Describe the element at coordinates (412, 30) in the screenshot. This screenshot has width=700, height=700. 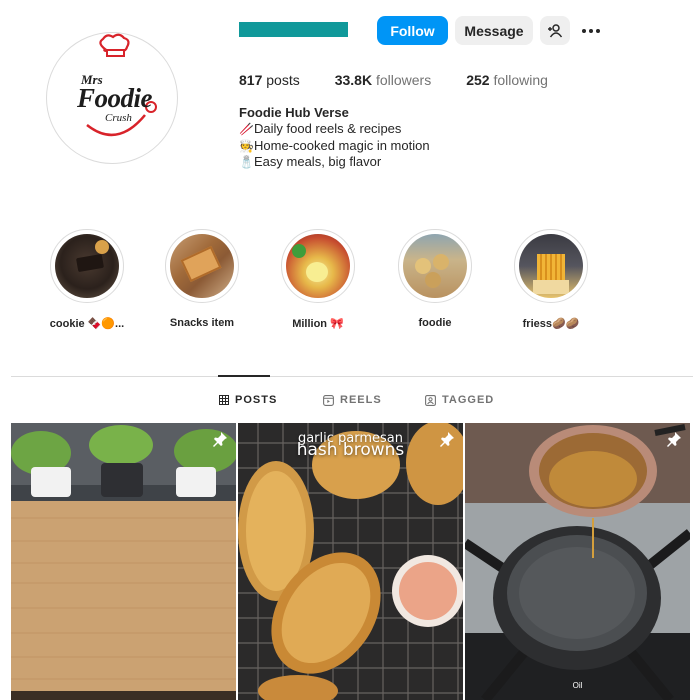
I see `follow-button: Follow` at that location.